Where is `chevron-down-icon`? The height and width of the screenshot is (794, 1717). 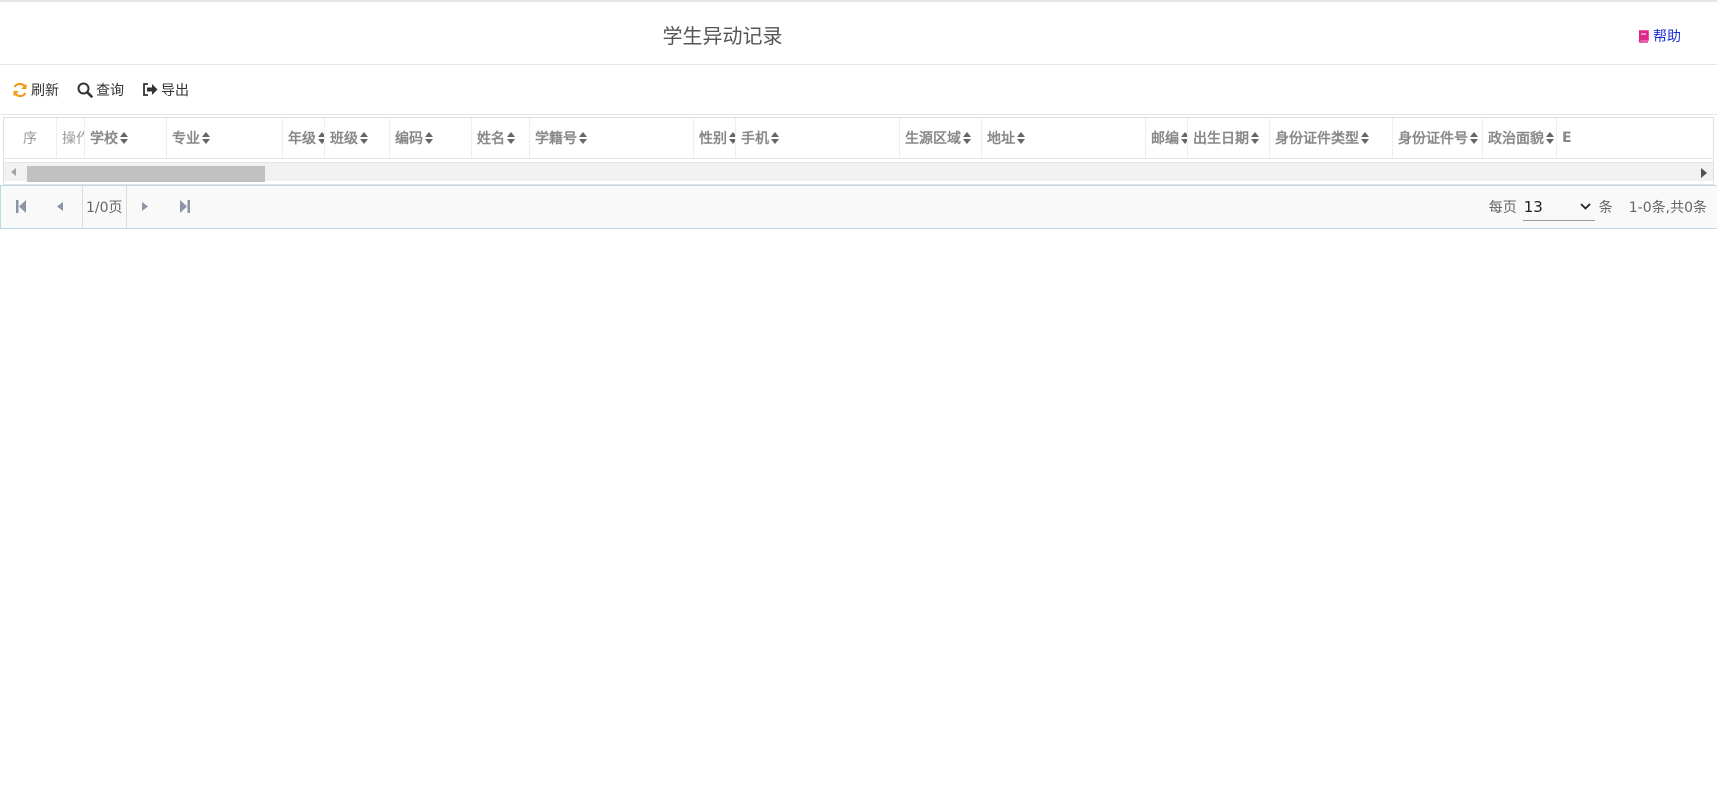
chevron-down-icon is located at coordinates (1585, 206).